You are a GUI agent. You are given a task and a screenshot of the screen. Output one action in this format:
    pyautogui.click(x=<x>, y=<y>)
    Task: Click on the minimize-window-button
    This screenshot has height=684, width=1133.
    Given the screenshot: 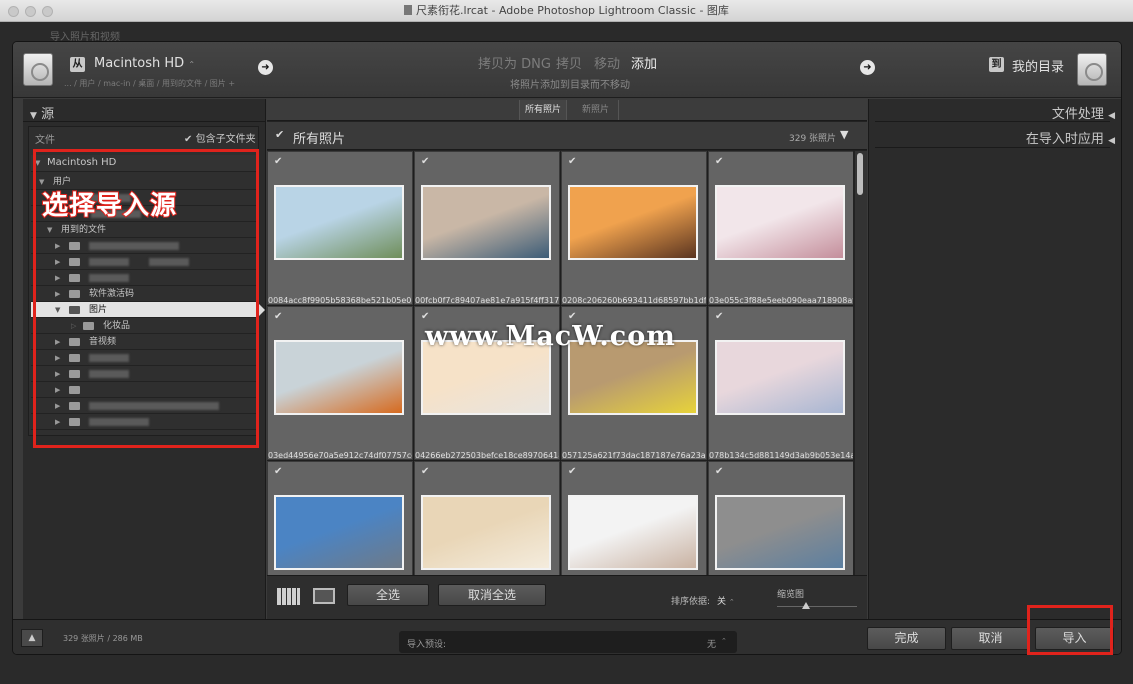 What is the action you would take?
    pyautogui.click(x=30, y=11)
    